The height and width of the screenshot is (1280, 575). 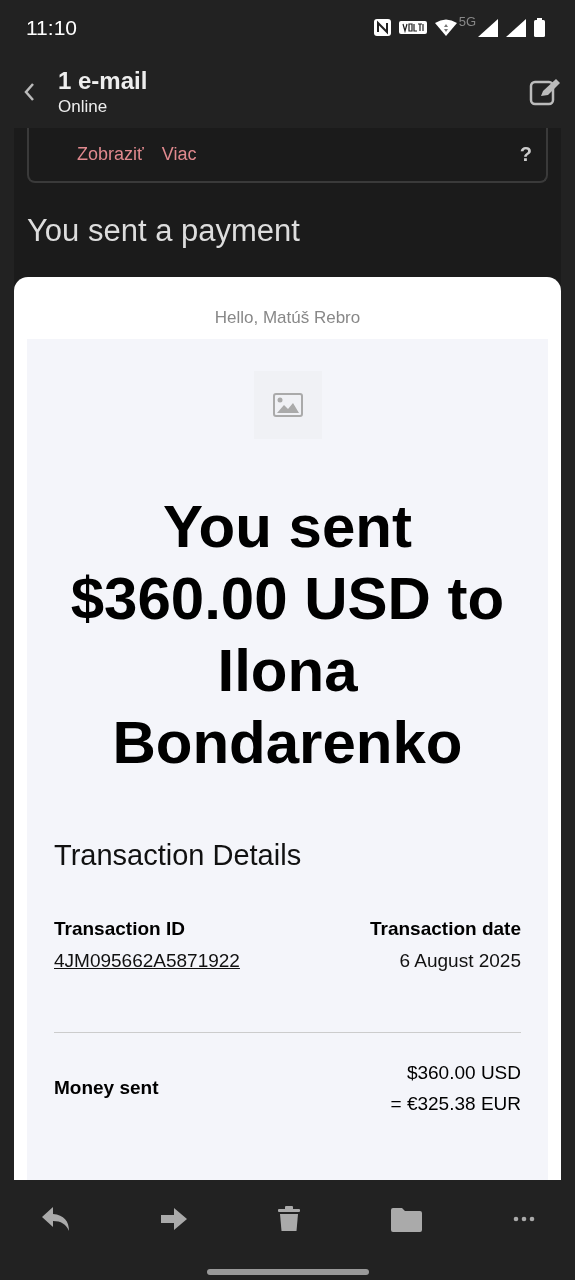 What do you see at coordinates (164, 231) in the screenshot?
I see `email-subject: You sent a payment` at bounding box center [164, 231].